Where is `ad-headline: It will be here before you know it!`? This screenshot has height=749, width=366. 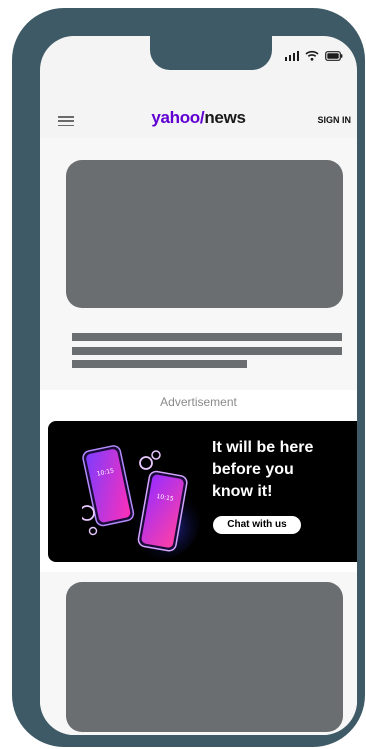 ad-headline: It will be here before you know it! is located at coordinates (282, 470).